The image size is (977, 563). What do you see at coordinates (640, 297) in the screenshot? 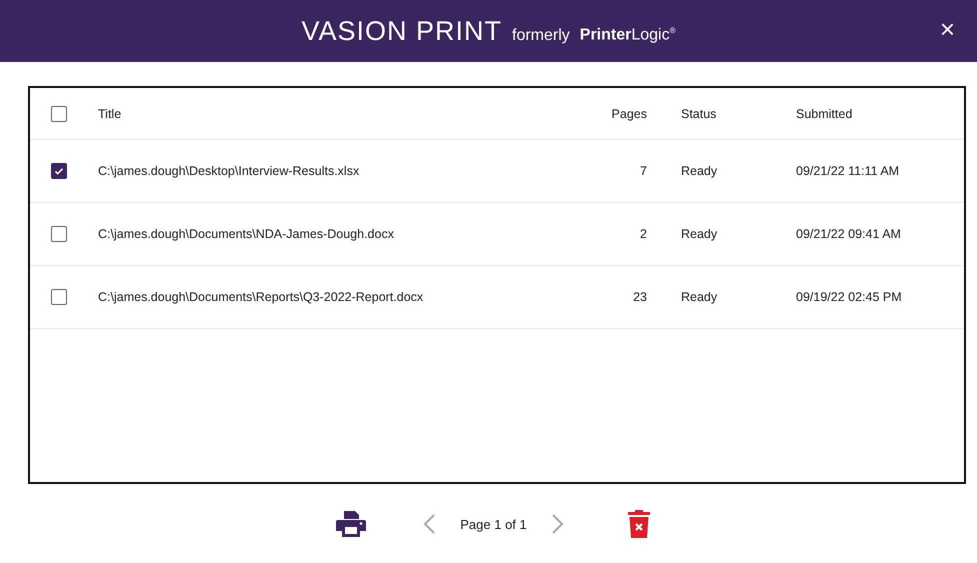
I see `page-count: 23` at bounding box center [640, 297].